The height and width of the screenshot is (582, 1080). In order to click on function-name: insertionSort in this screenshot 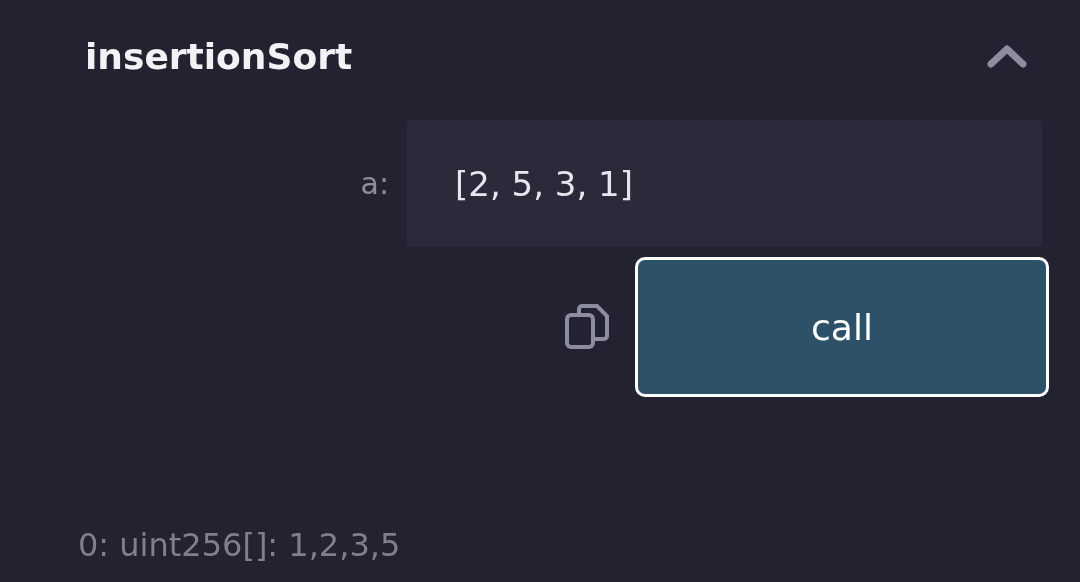, I will do `click(219, 56)`.